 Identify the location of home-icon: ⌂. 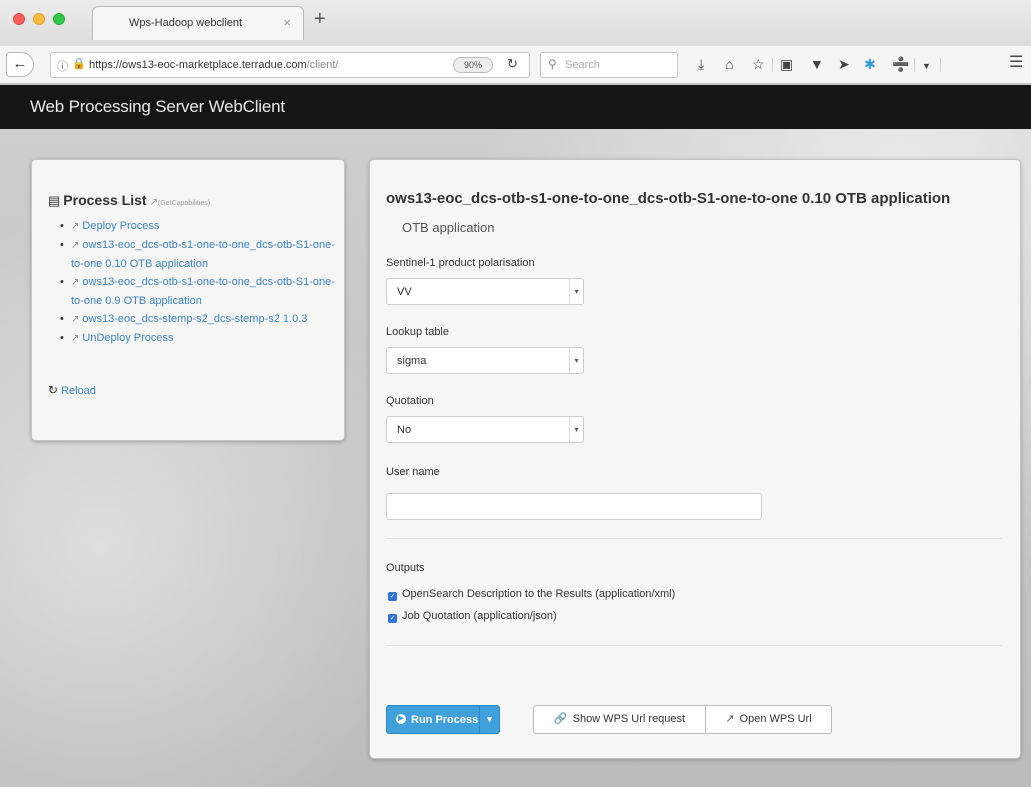
(729, 64).